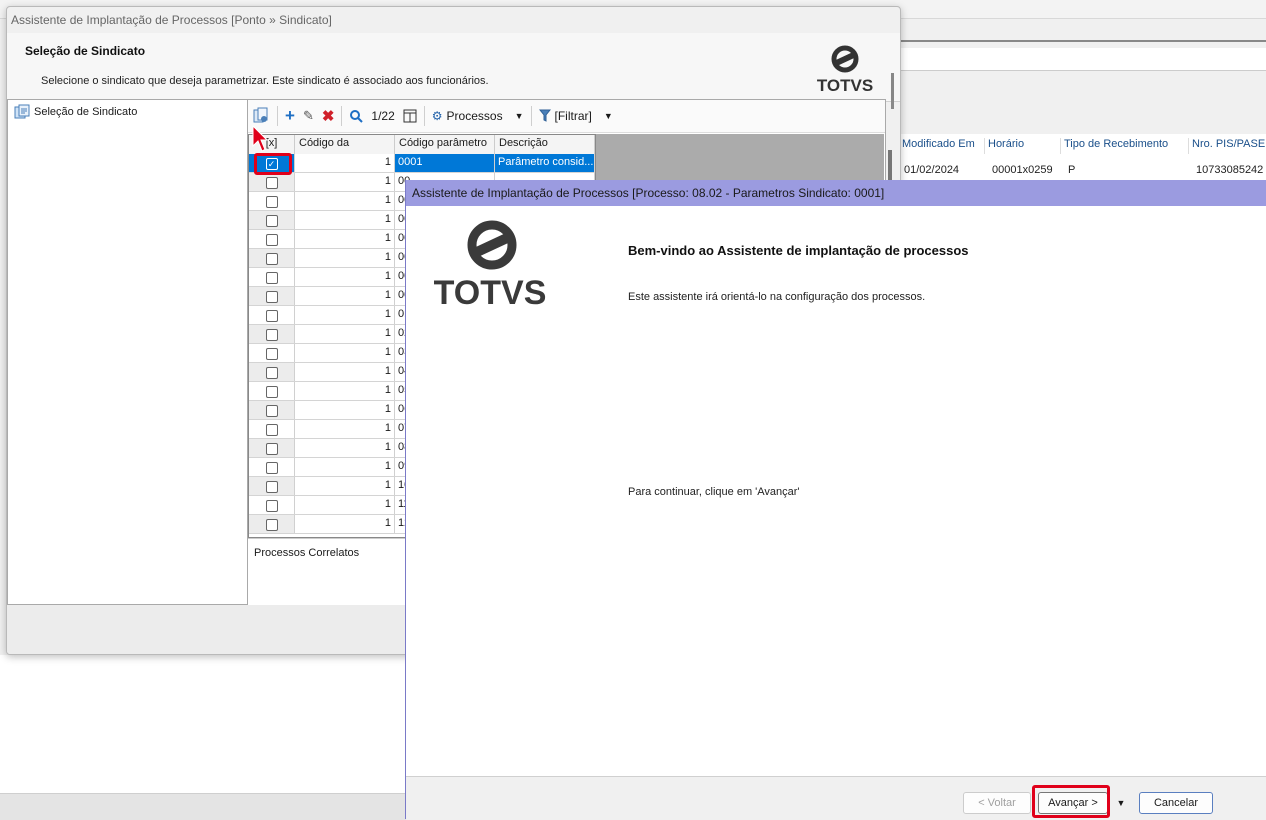 This screenshot has height=820, width=1266. What do you see at coordinates (1071, 801) in the screenshot?
I see `highlight-avancar` at bounding box center [1071, 801].